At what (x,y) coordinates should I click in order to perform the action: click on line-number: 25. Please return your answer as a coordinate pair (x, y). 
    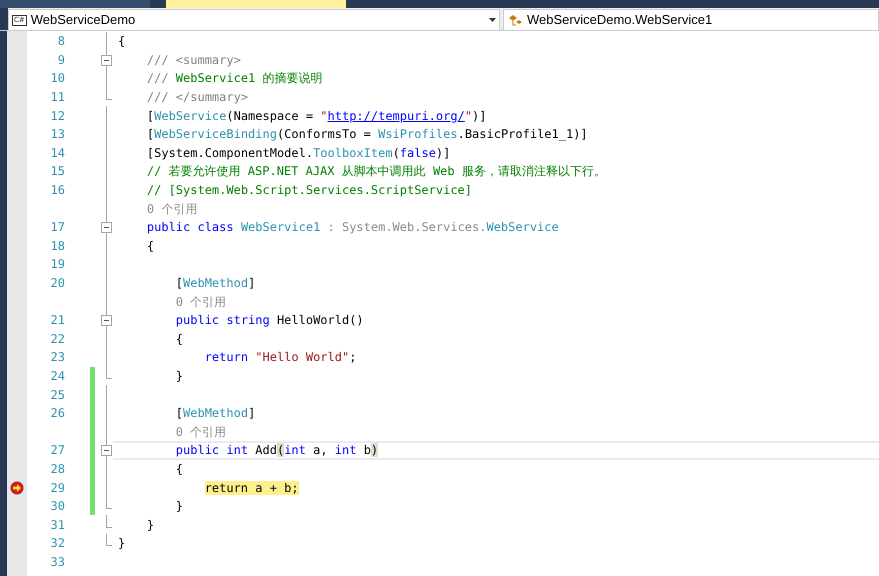
    Looking at the image, I should click on (57, 395).